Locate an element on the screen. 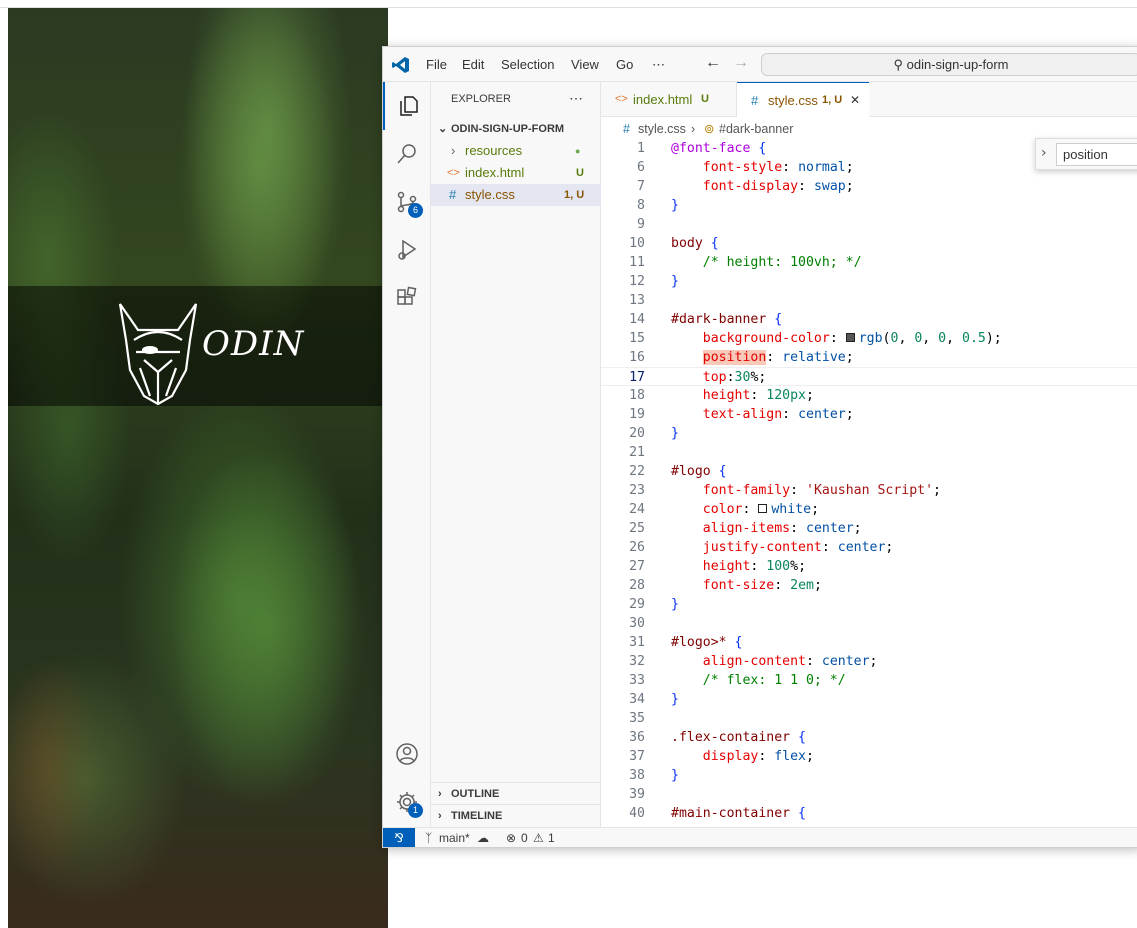 This screenshot has height=928, width=1137. search-view-icon is located at coordinates (407, 154).